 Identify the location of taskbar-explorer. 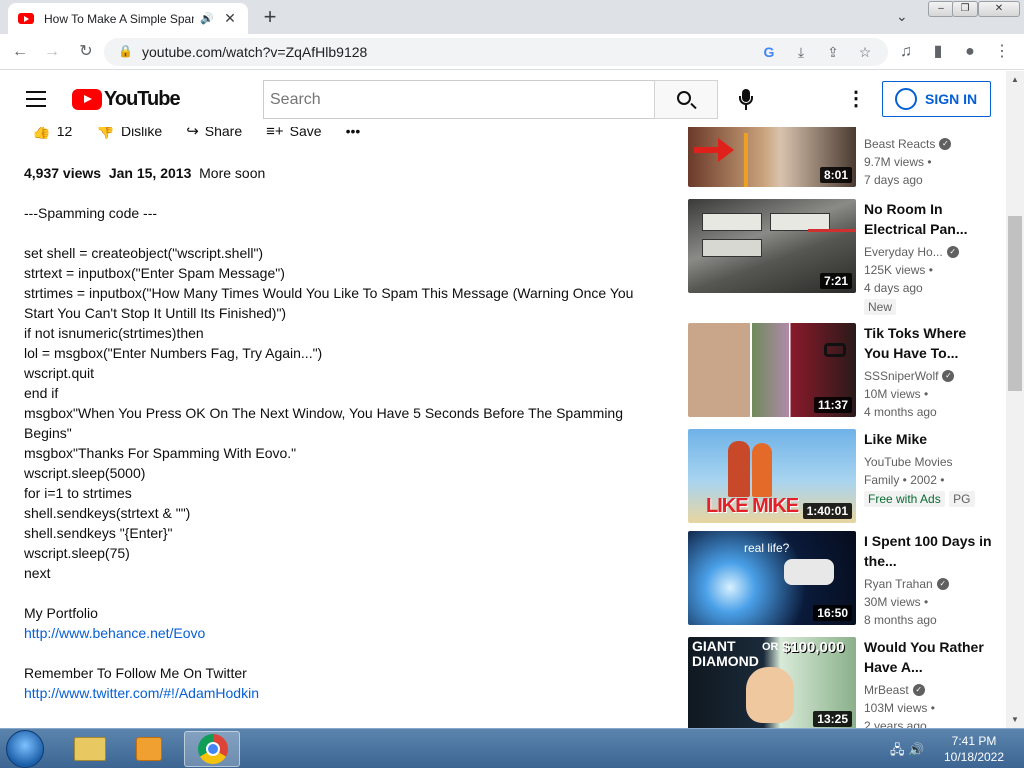
(90, 749).